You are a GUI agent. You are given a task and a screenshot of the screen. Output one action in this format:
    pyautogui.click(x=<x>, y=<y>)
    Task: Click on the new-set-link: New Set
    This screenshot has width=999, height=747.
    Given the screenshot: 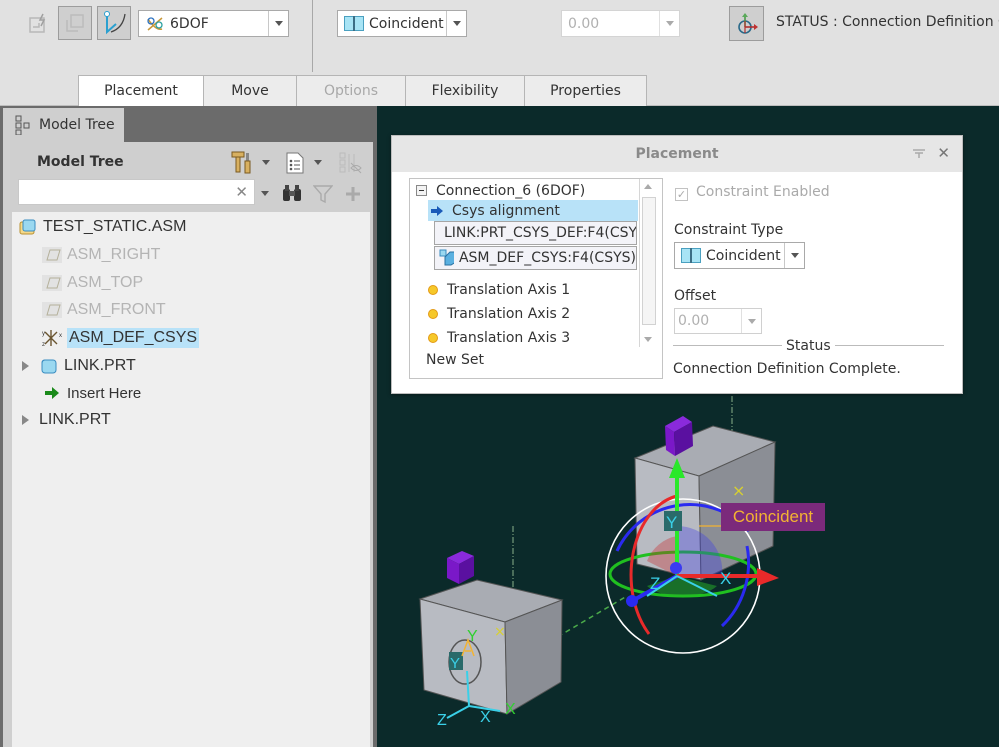 What is the action you would take?
    pyautogui.click(x=455, y=359)
    